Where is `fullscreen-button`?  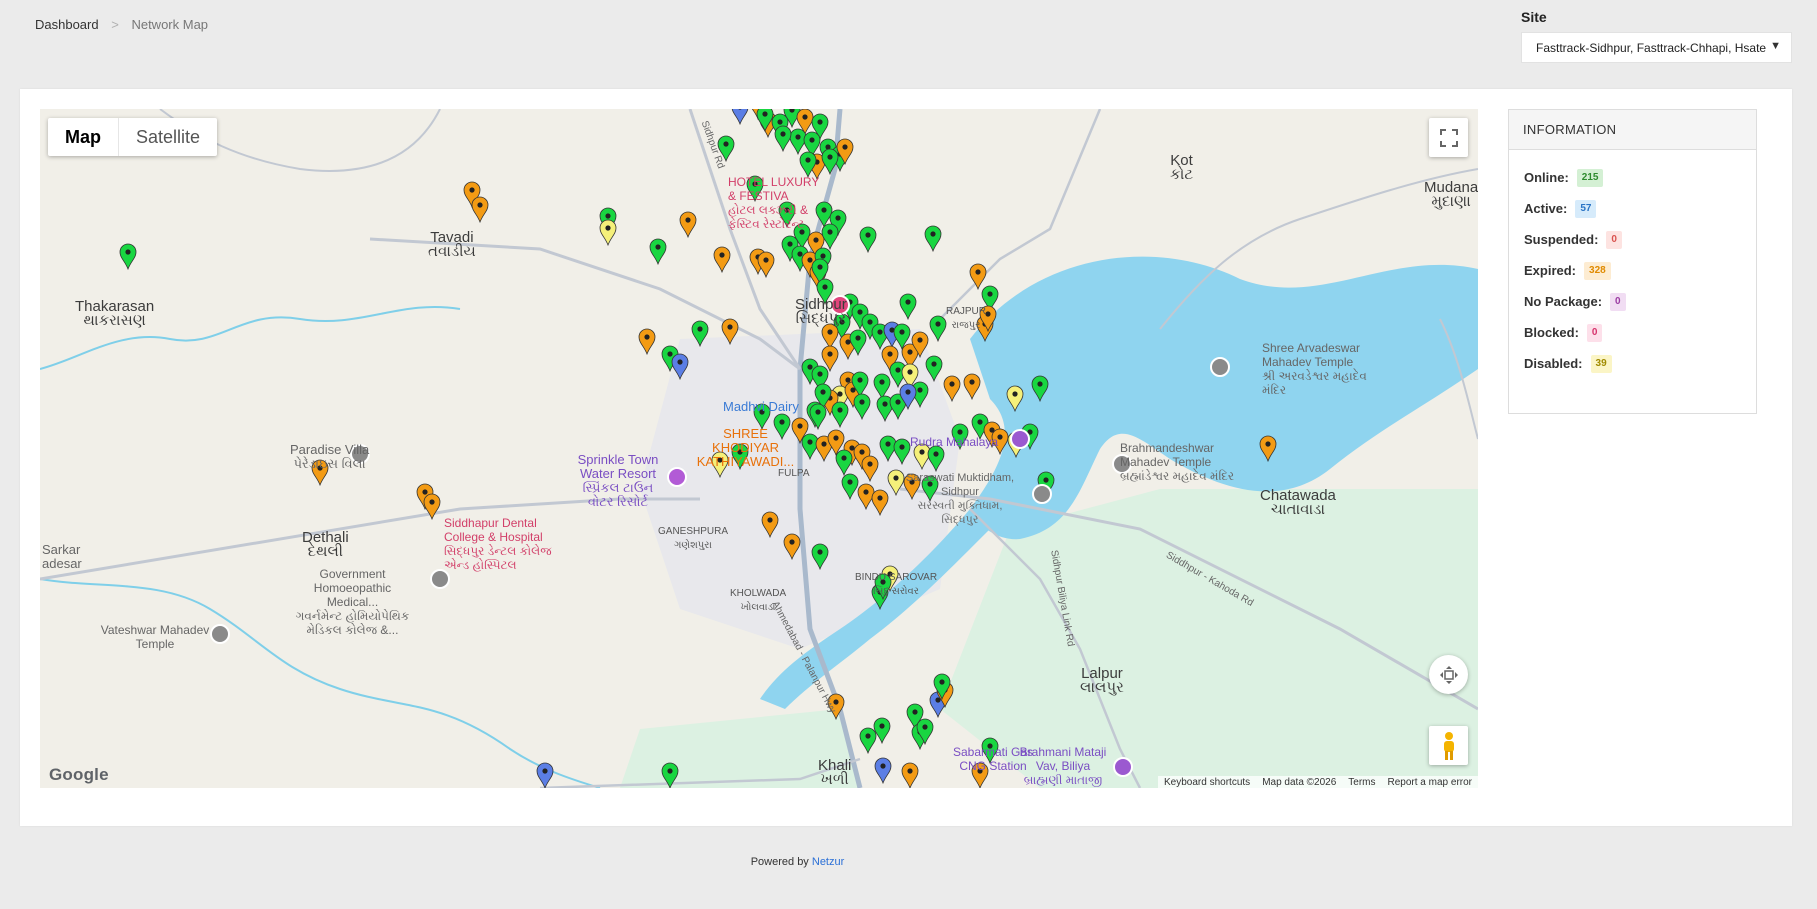 fullscreen-button is located at coordinates (1448, 137).